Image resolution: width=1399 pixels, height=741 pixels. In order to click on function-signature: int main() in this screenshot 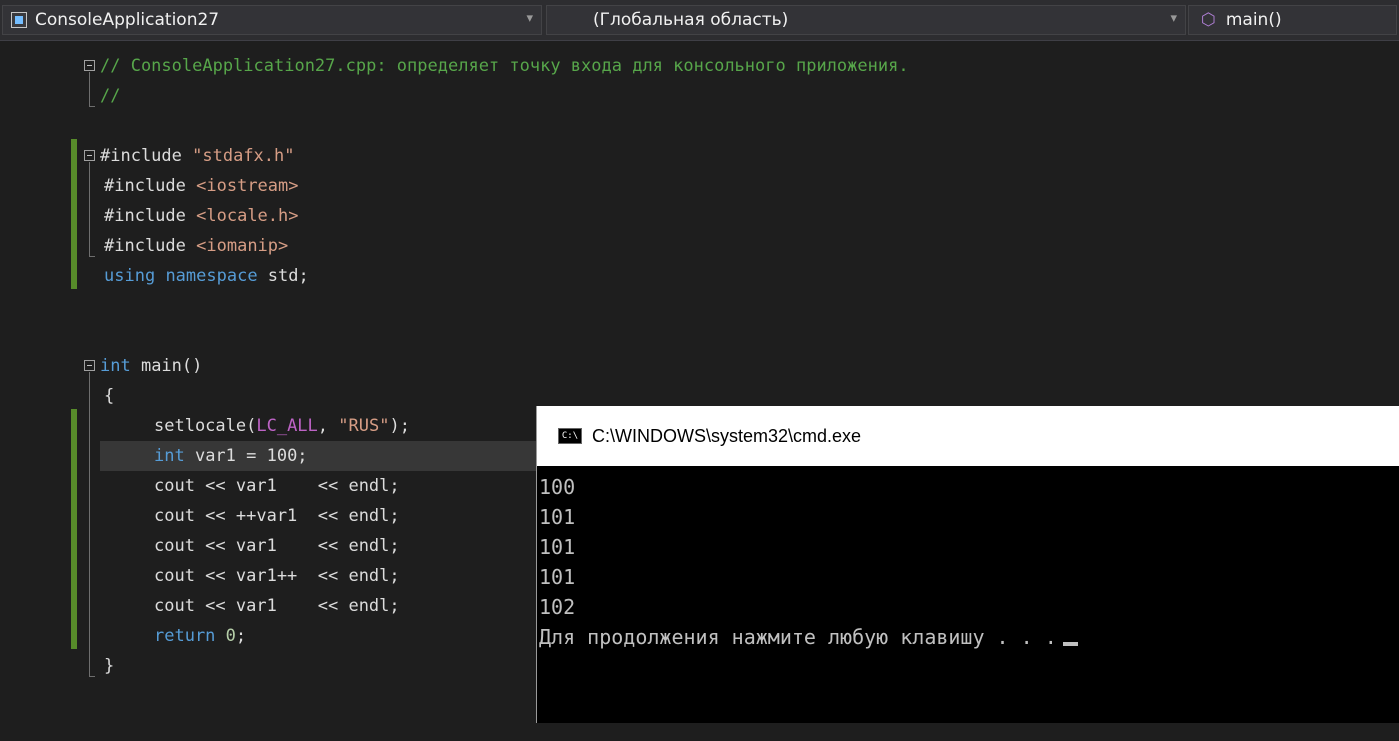, I will do `click(151, 366)`.